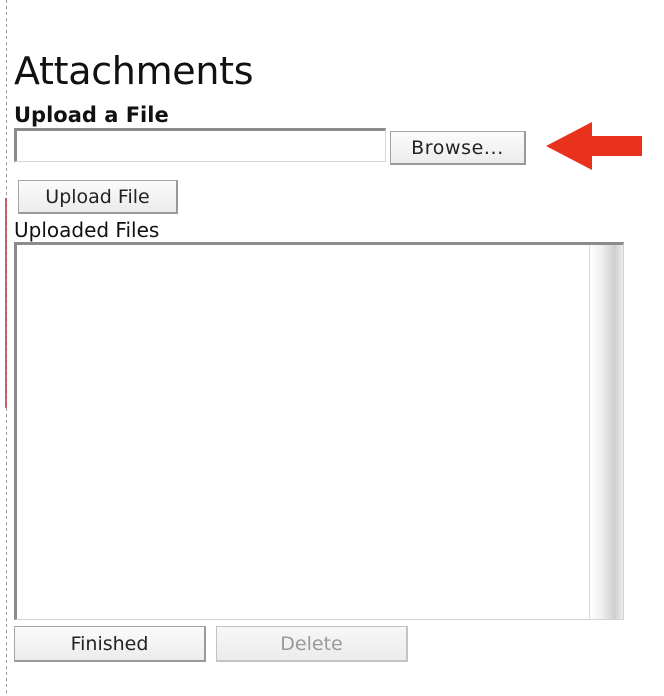  What do you see at coordinates (606, 432) in the screenshot?
I see `files-list-scrollbar` at bounding box center [606, 432].